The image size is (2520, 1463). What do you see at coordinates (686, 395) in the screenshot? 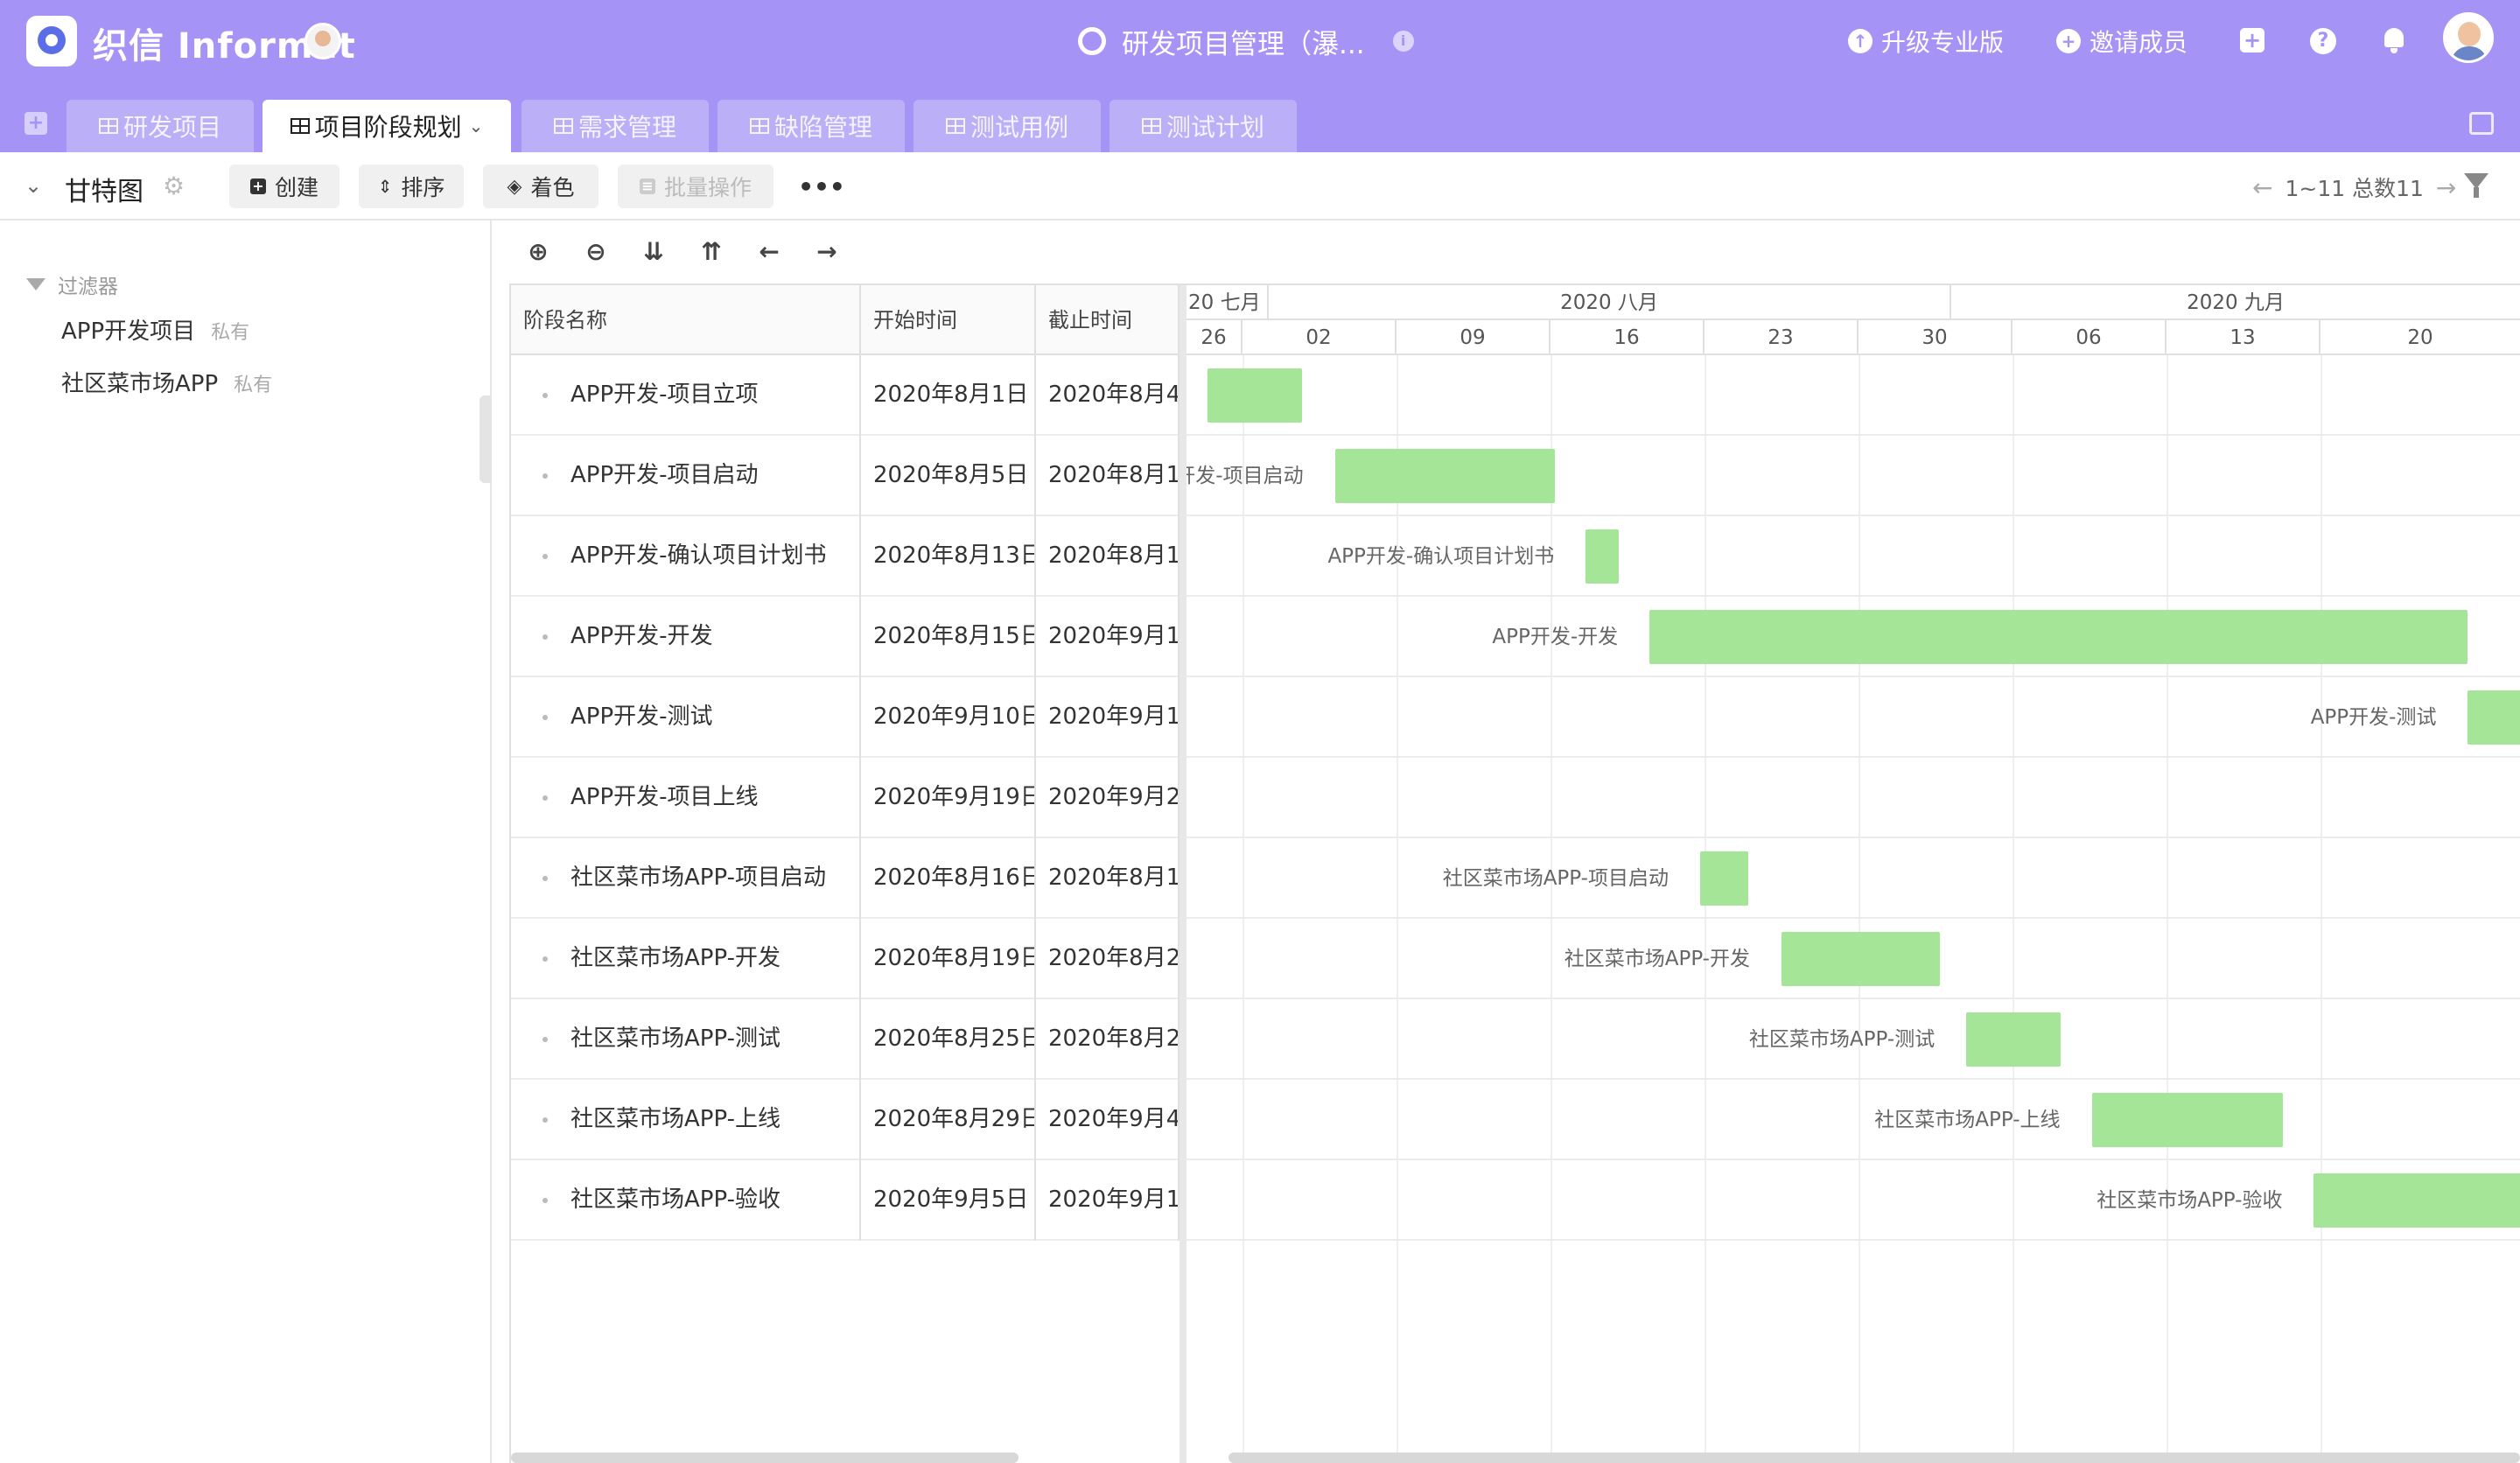
I see `stage-name-cell: APP开发-项目立项` at bounding box center [686, 395].